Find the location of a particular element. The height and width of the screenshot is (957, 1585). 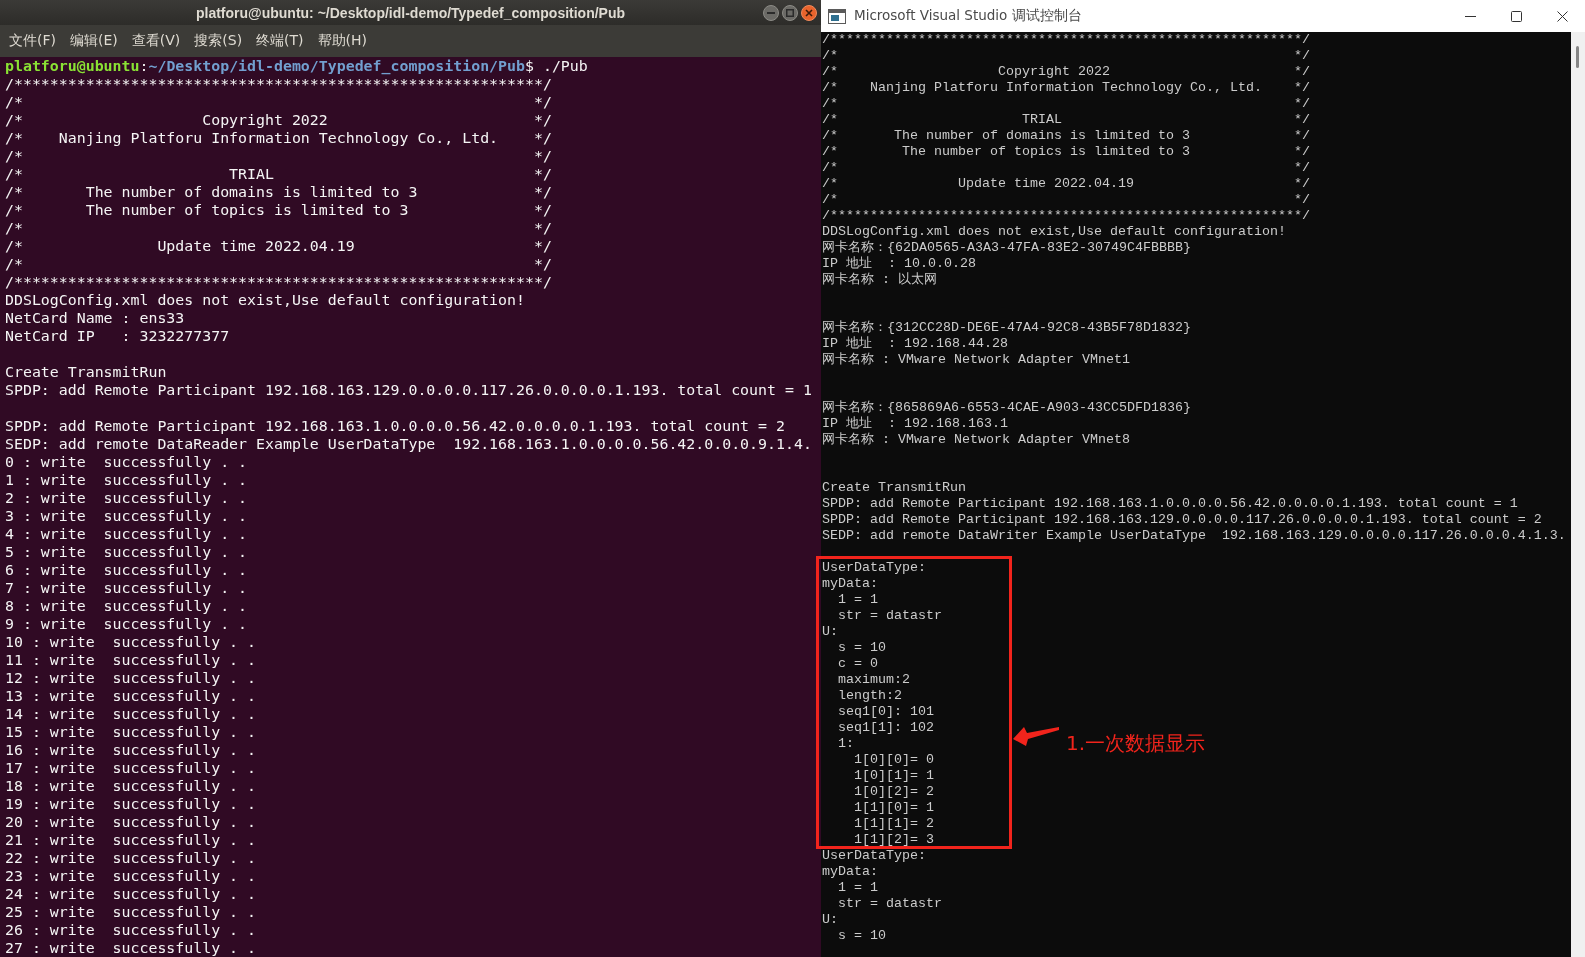

menu-item: 搜索(S) is located at coordinates (218, 41).